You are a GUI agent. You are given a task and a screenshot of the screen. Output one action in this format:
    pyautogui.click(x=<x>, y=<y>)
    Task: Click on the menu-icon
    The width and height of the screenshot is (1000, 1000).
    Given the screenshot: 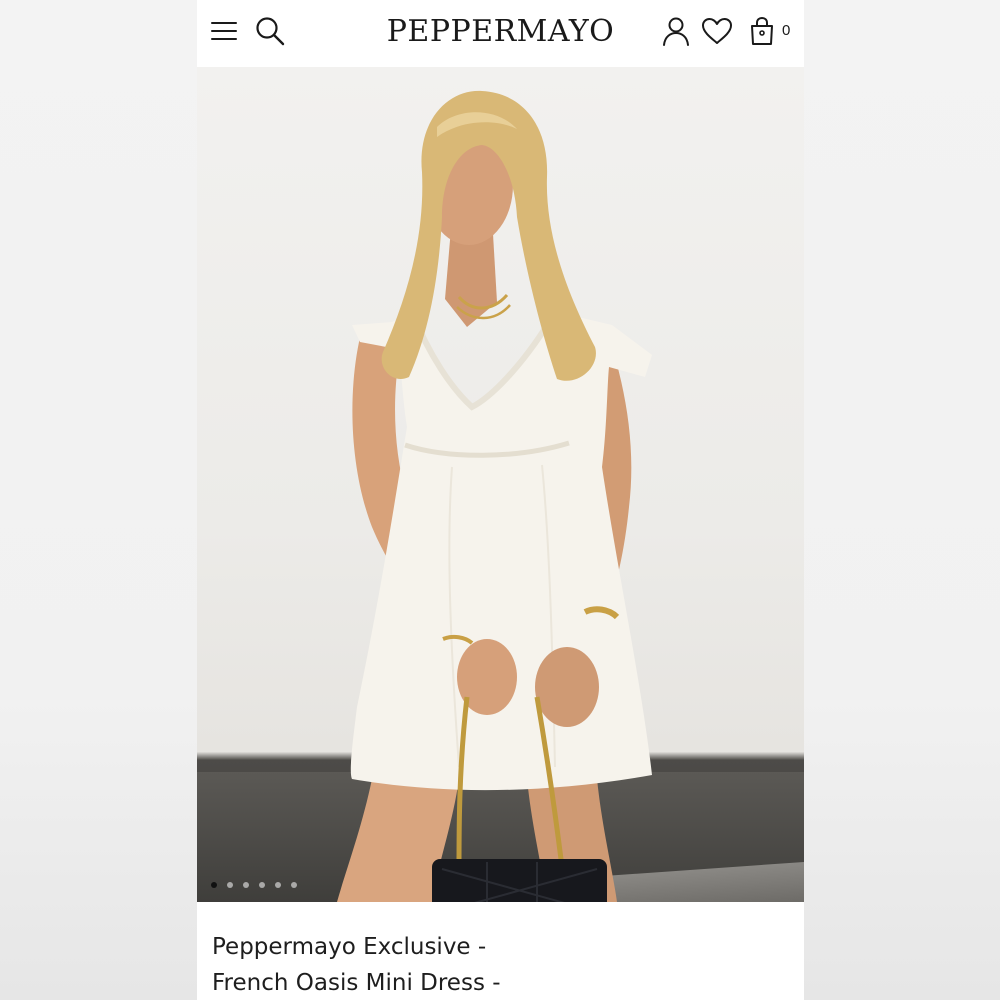 What is the action you would take?
    pyautogui.click(x=224, y=31)
    